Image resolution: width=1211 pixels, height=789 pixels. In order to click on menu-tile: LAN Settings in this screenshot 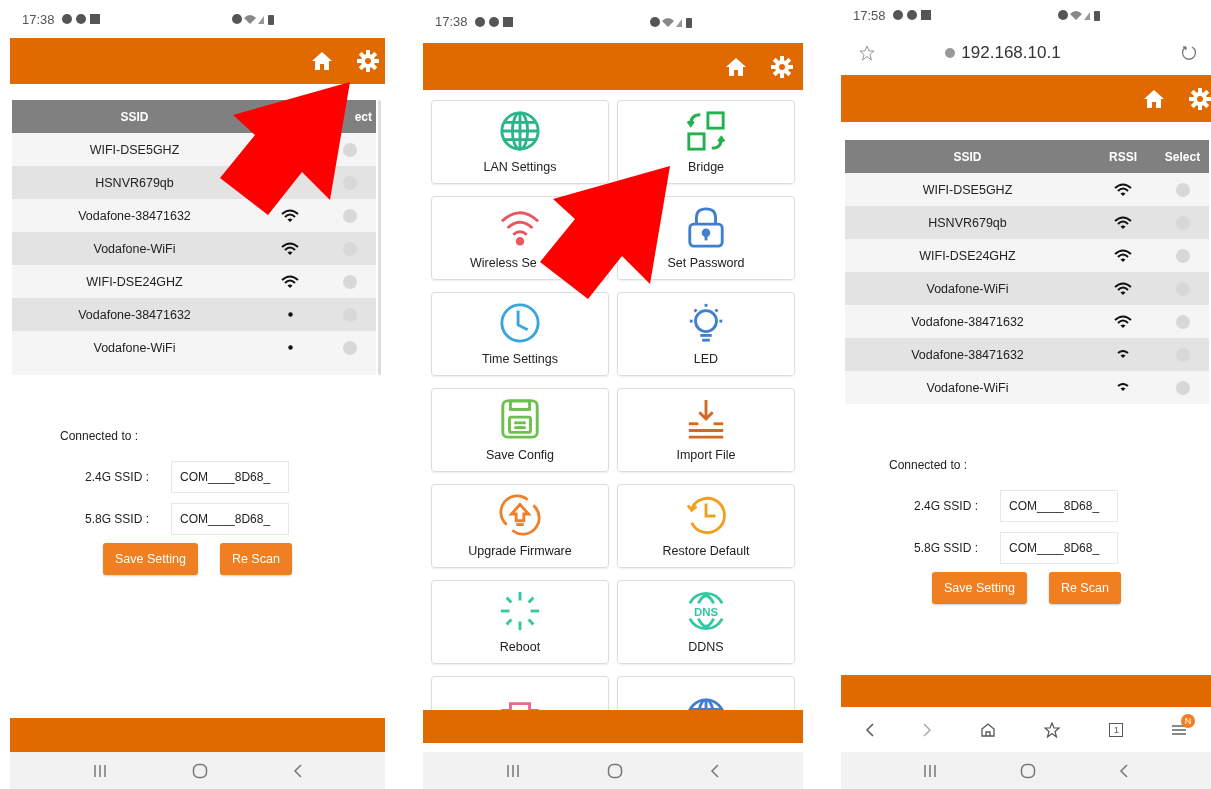, I will do `click(520, 142)`.